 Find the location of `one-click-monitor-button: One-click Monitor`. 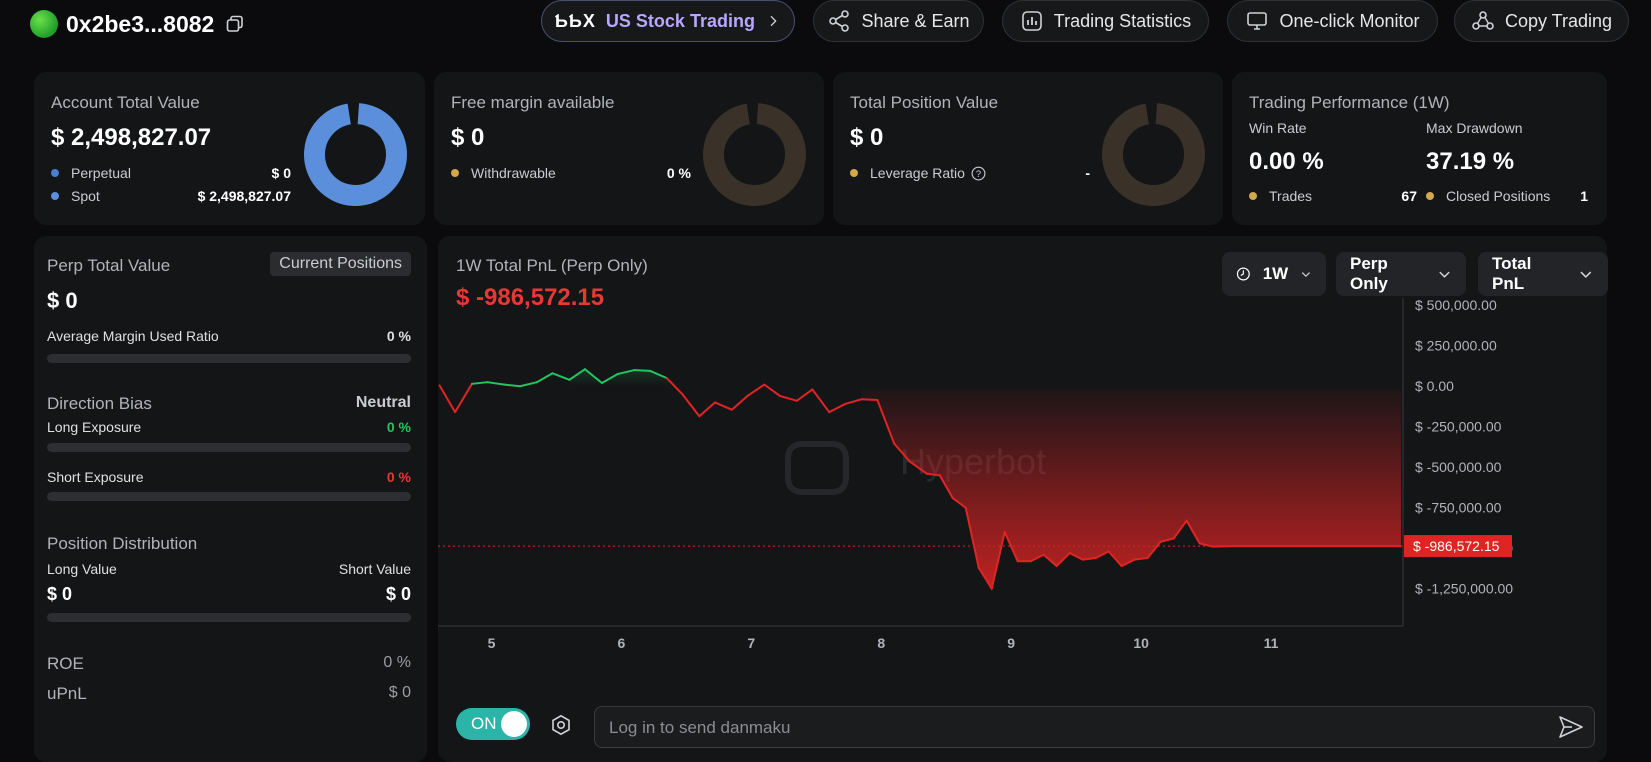

one-click-monitor-button: One-click Monitor is located at coordinates (1332, 21).